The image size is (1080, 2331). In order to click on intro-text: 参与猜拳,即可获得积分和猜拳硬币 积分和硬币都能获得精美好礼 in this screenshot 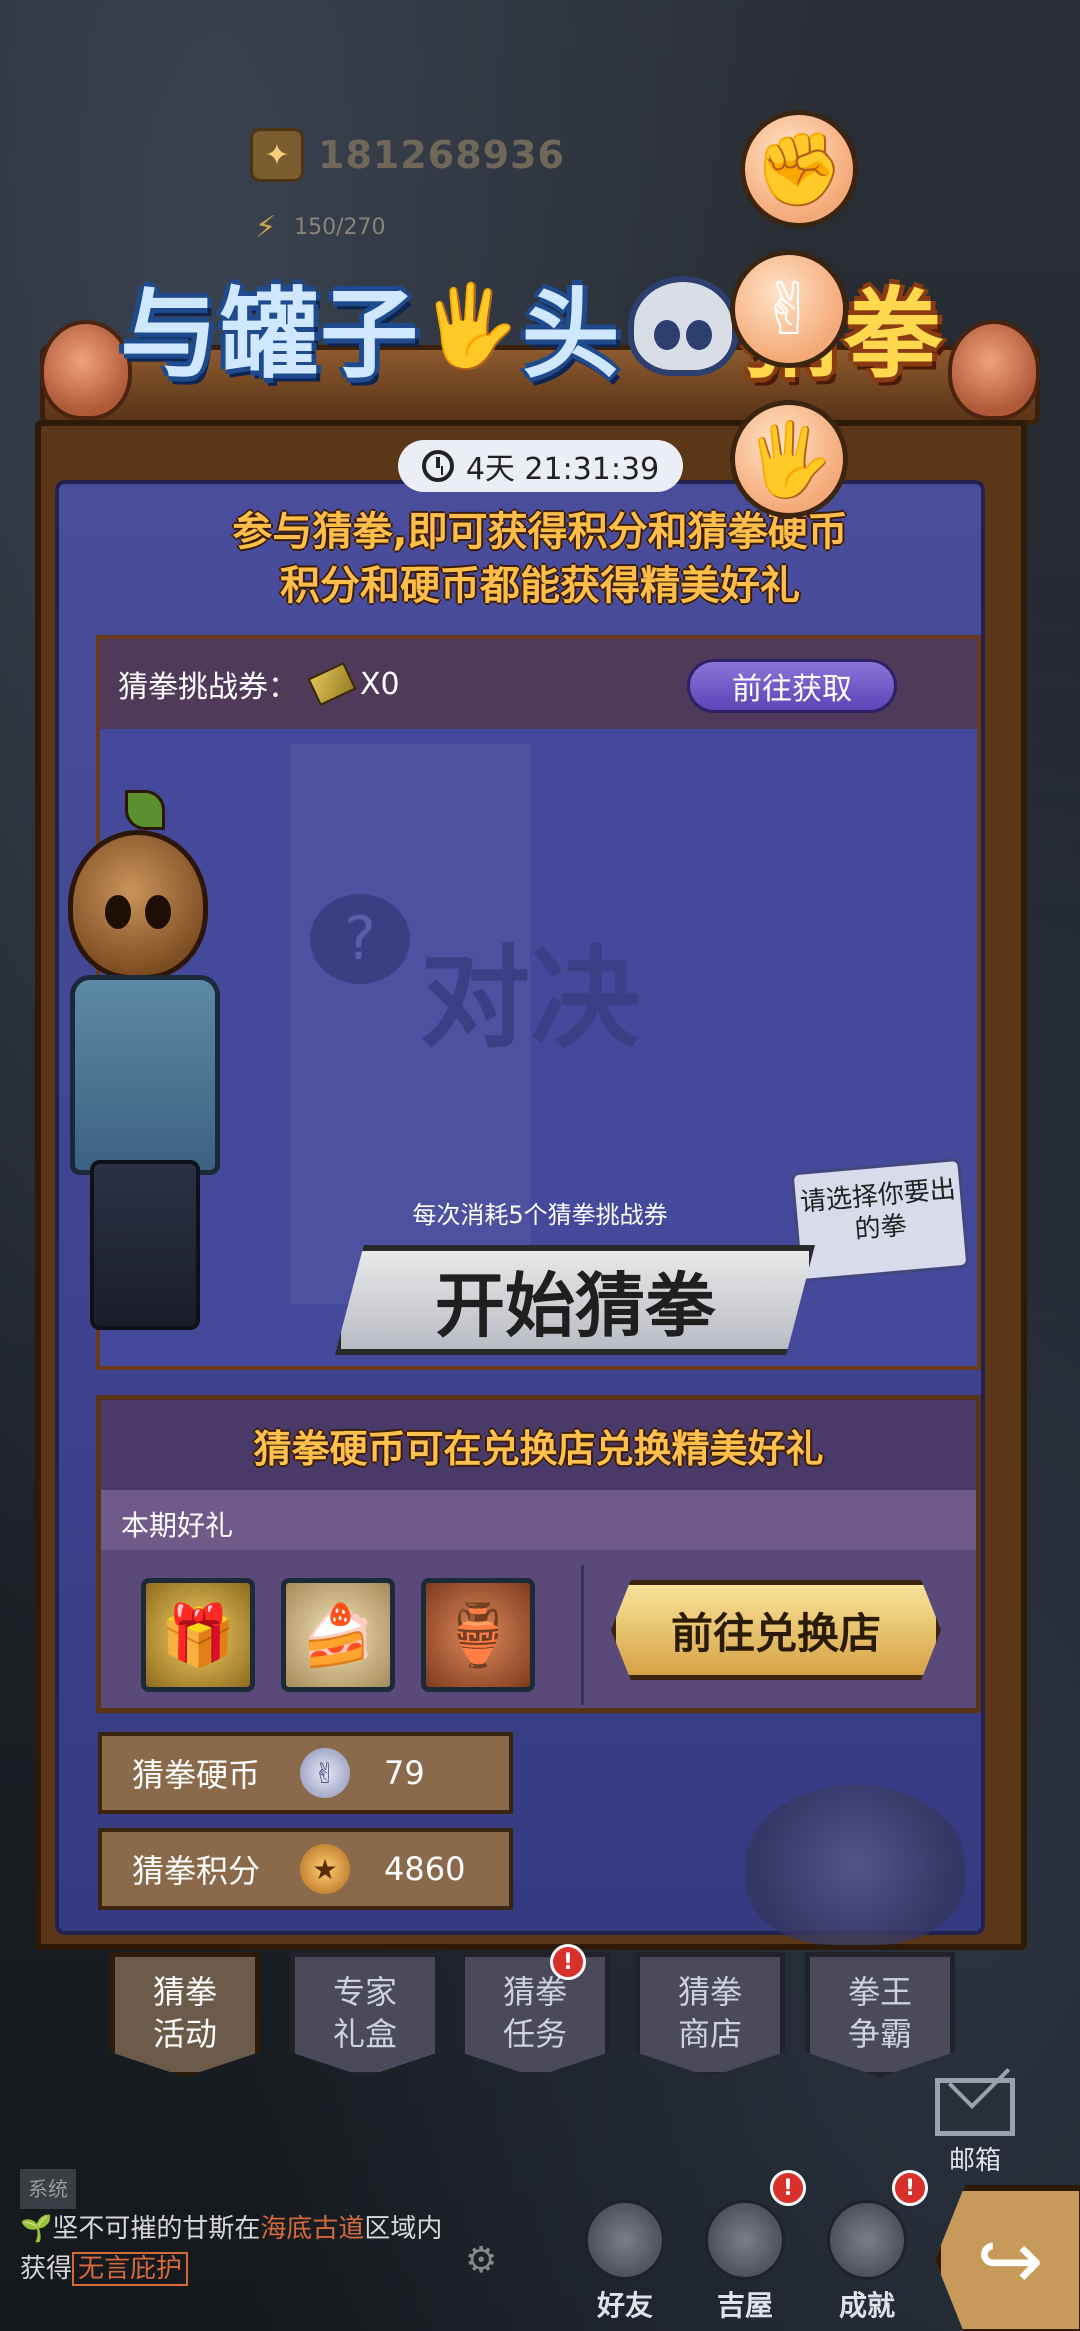, I will do `click(540, 559)`.